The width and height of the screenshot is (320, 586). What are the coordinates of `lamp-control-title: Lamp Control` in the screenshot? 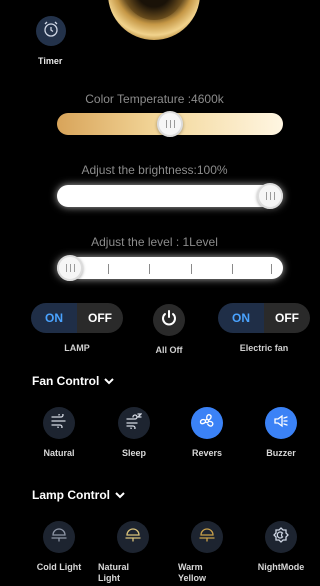 It's located at (71, 495).